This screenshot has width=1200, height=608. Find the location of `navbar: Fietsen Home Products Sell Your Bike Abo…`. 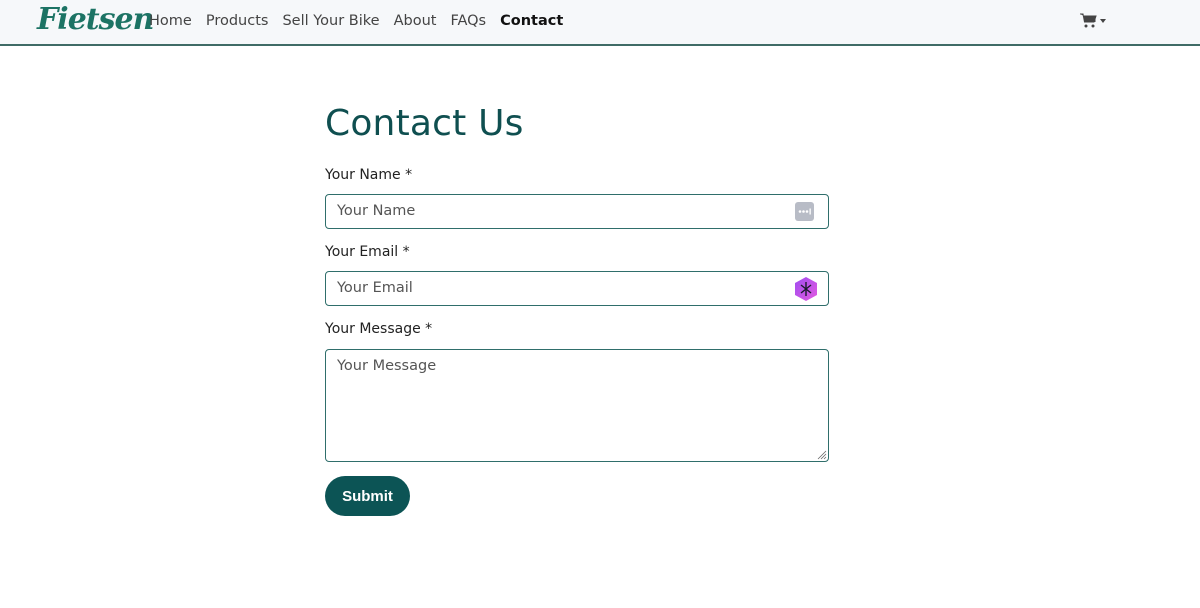

navbar: Fietsen Home Products Sell Your Bike Abo… is located at coordinates (600, 23).